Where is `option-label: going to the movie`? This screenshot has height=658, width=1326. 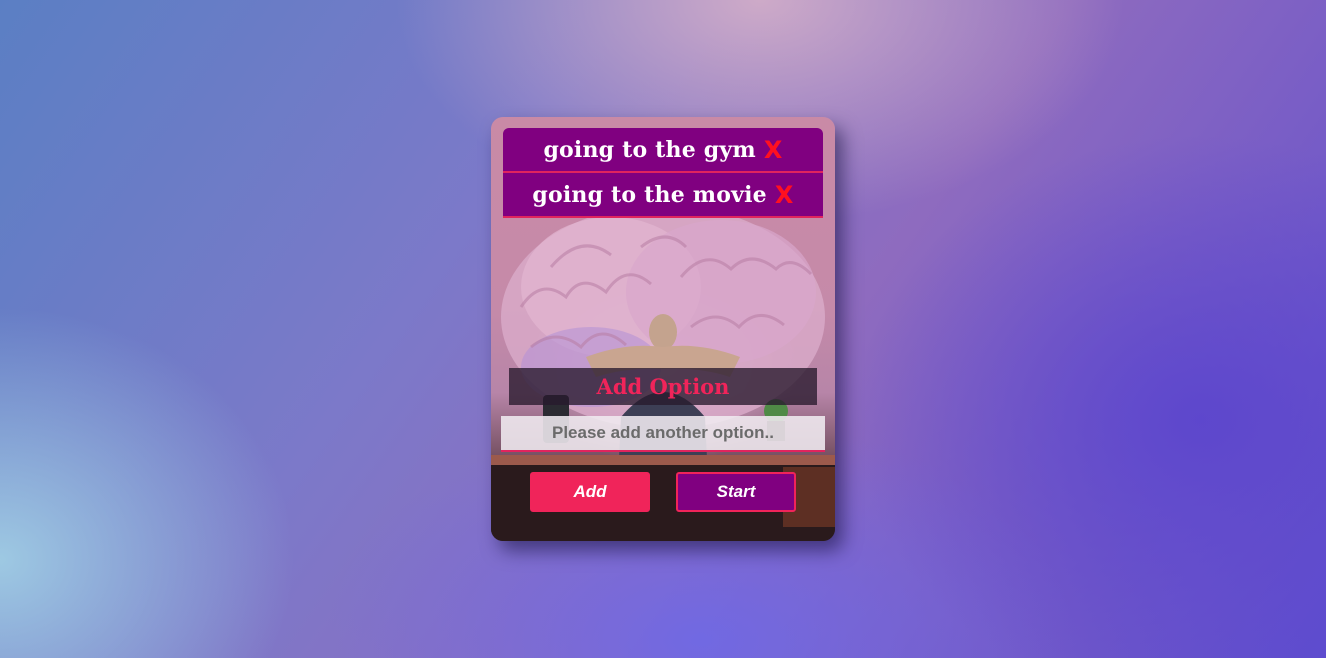 option-label: going to the movie is located at coordinates (649, 194).